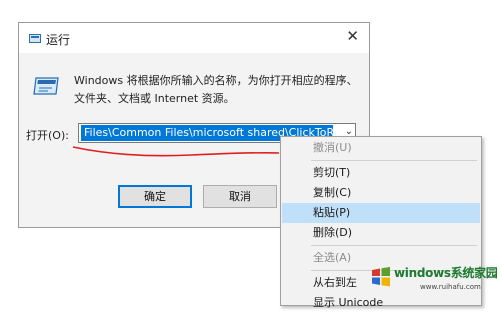 The image size is (500, 313). Describe the element at coordinates (35, 38) in the screenshot. I see `run-icon` at that location.